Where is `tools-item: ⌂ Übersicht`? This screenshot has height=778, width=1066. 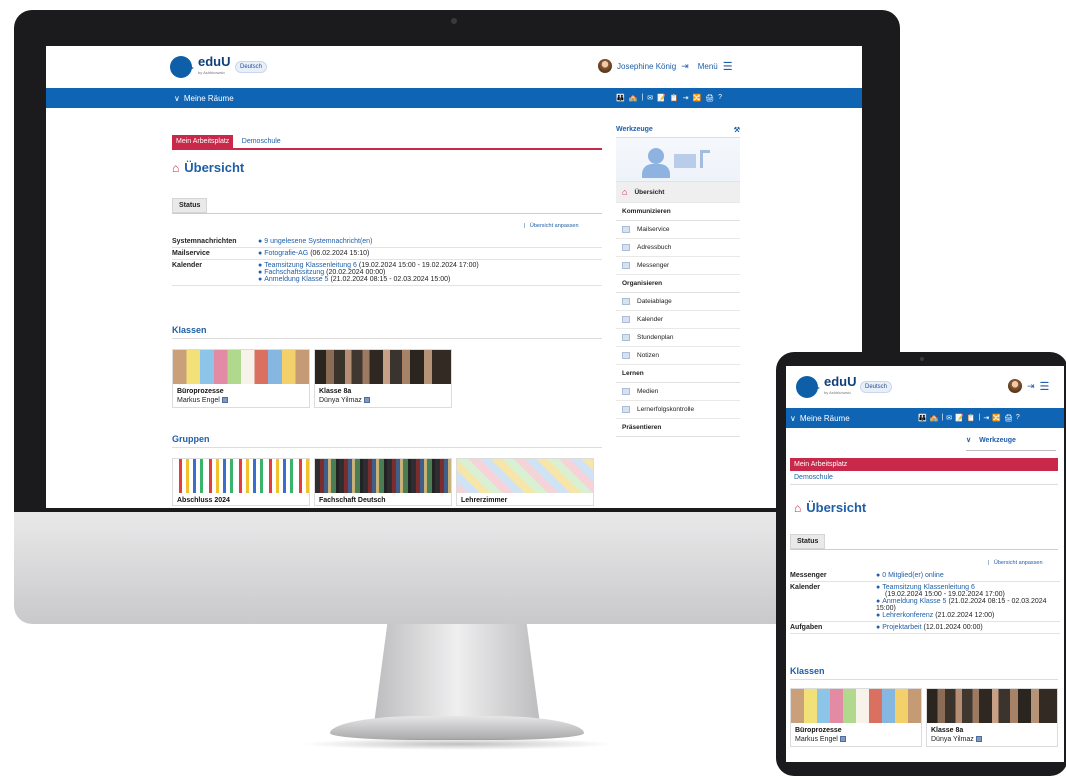 tools-item: ⌂ Übersicht is located at coordinates (678, 192).